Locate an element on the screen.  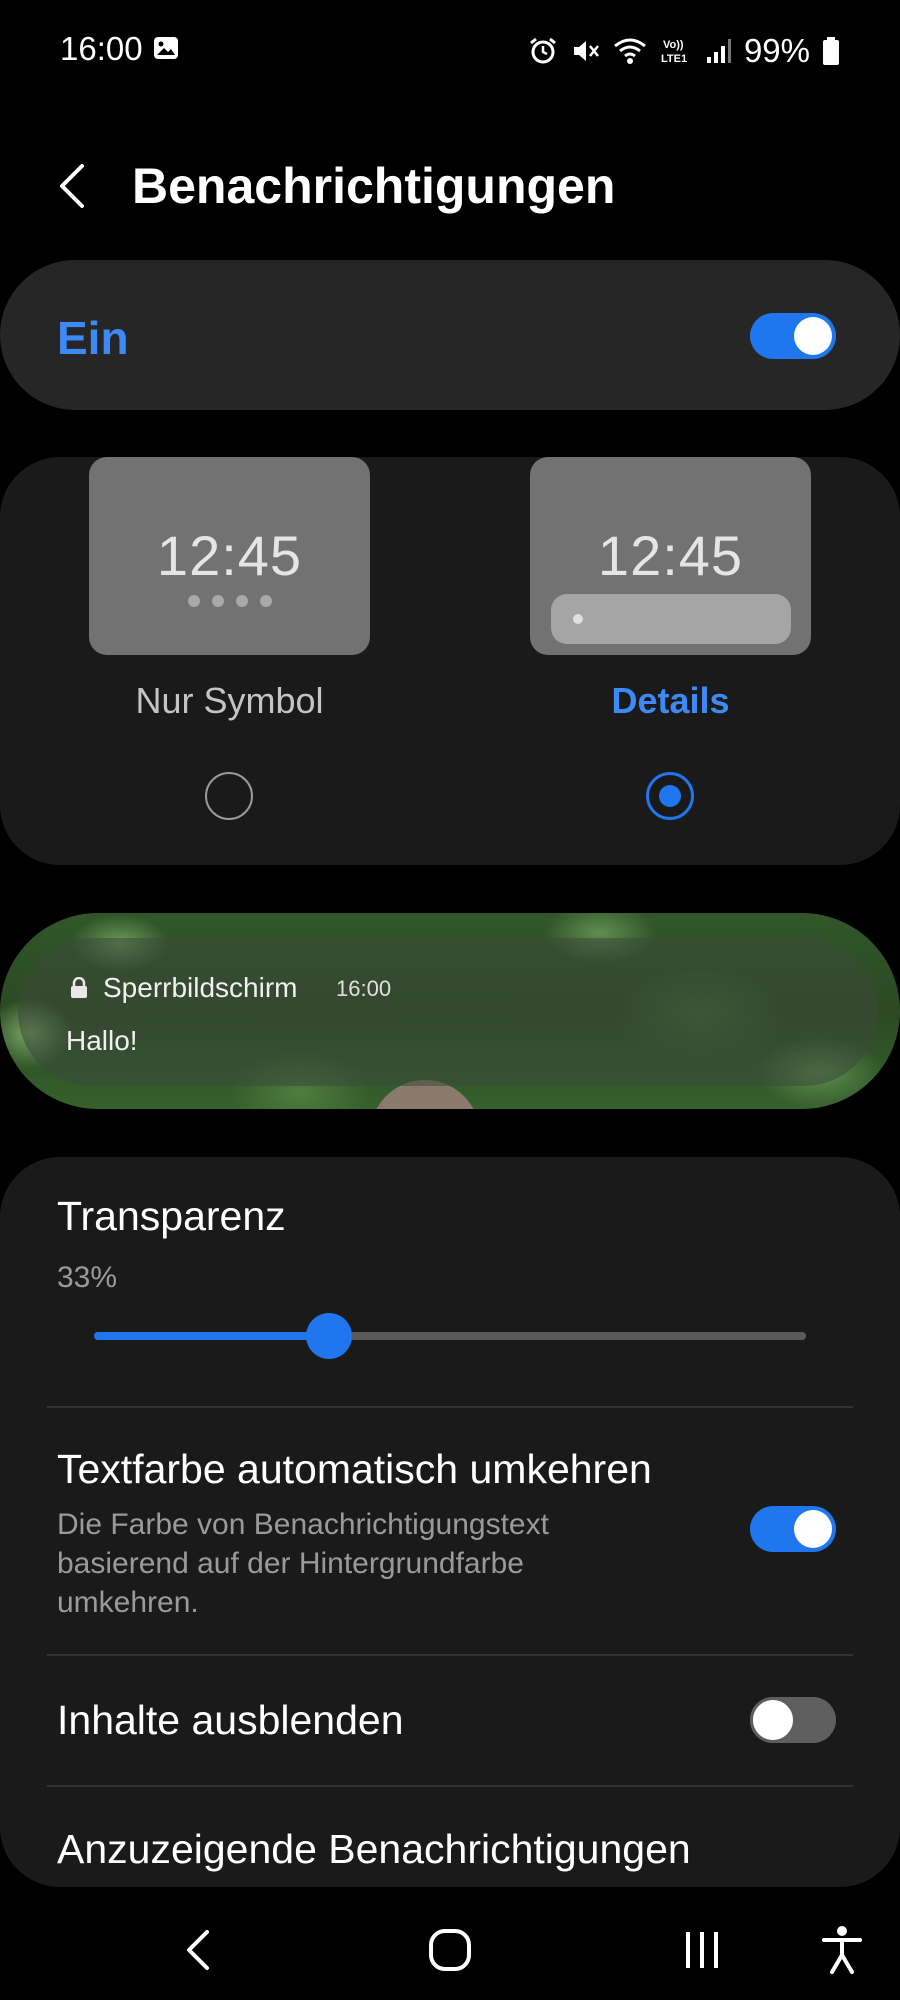
nav-home-button is located at coordinates (450, 1950).